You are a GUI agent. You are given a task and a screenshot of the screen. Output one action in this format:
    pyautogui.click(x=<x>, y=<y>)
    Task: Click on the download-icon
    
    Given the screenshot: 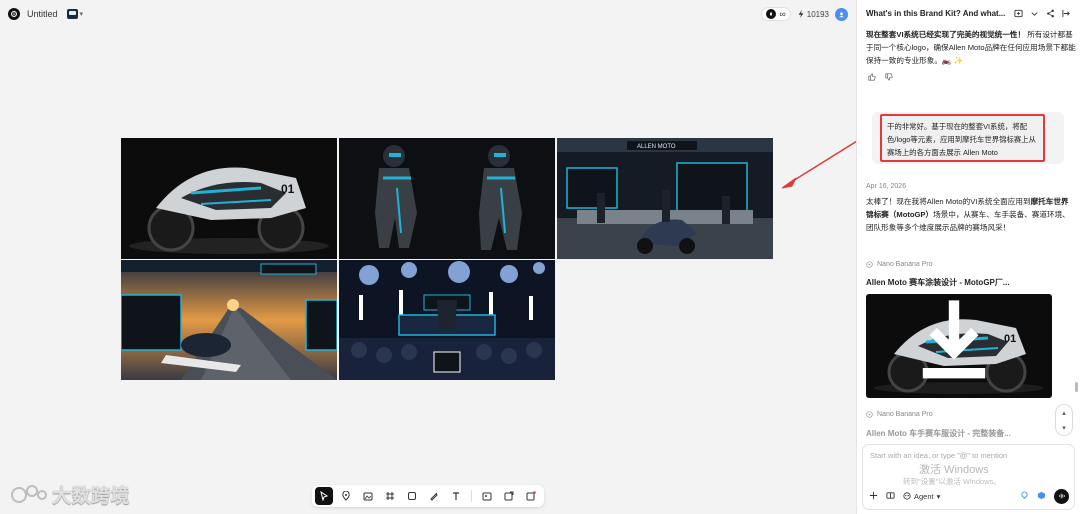 What is the action you would take?
    pyautogui.click(x=956, y=344)
    